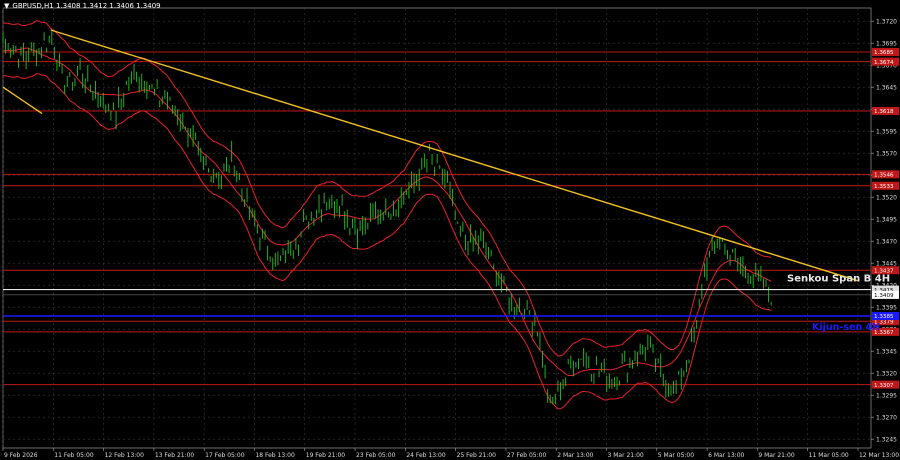  Describe the element at coordinates (884, 386) in the screenshot. I see `level-price-label: 1.3307` at that location.